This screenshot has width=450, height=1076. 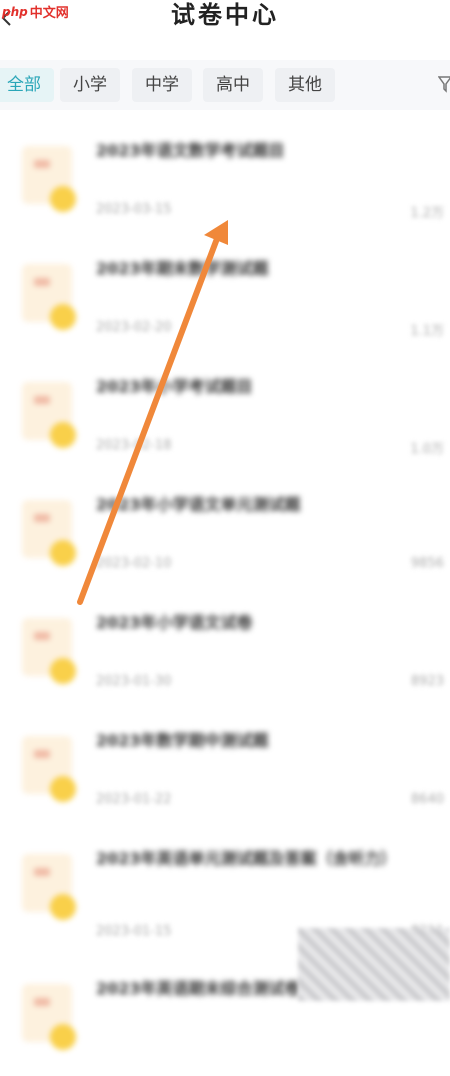 I want to click on tab-middle: 中学, so click(x=162, y=85).